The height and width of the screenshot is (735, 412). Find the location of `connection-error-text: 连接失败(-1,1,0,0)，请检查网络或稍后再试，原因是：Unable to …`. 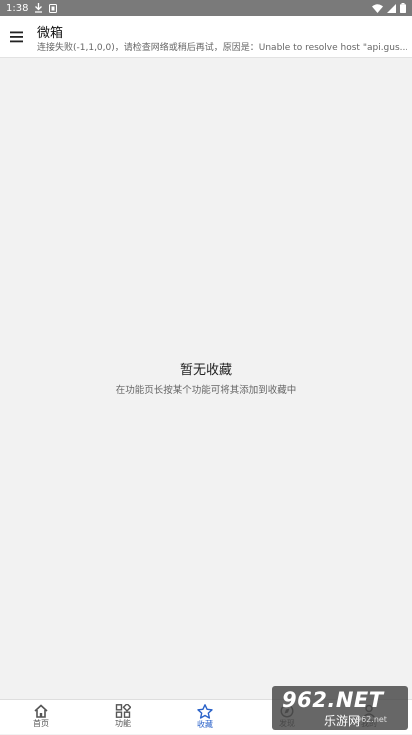

connection-error-text: 连接失败(-1,1,0,0)，请检查网络或稍后再试，原因是：Unable to … is located at coordinates (222, 48).